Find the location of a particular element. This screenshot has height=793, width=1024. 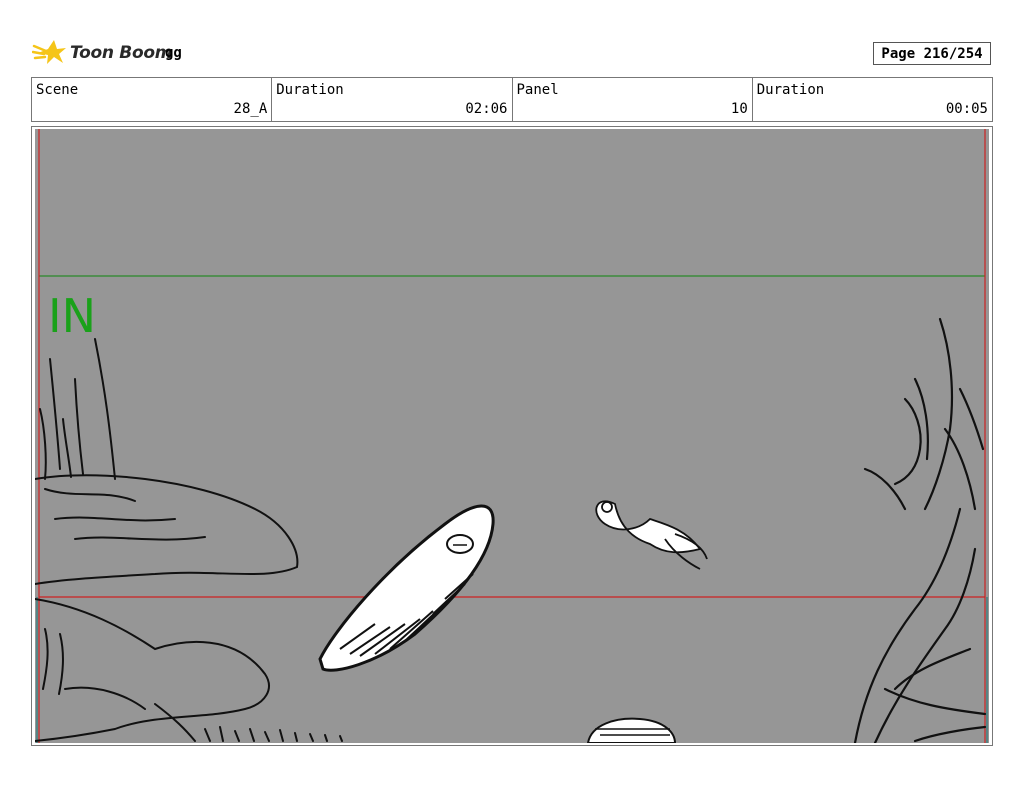

right-kelp-sketch is located at coordinates (920, 530).